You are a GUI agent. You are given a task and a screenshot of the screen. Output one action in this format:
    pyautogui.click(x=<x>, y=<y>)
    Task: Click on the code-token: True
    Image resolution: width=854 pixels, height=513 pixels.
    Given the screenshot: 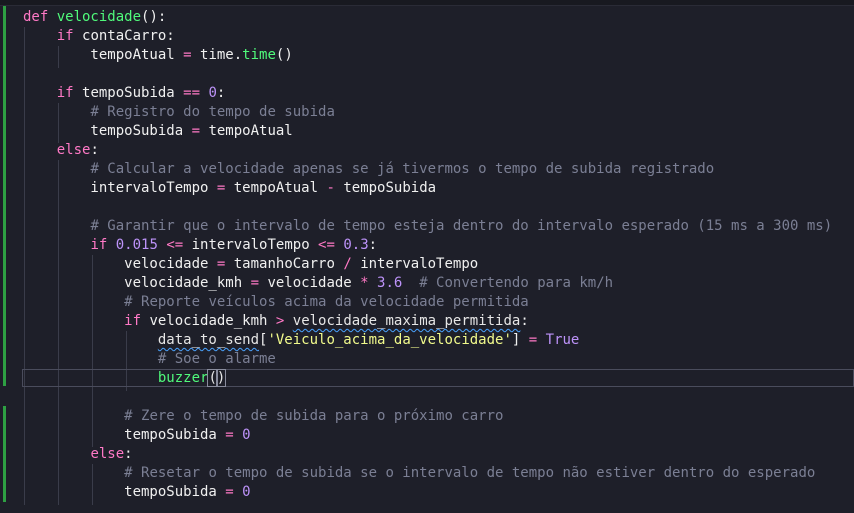 What is the action you would take?
    pyautogui.click(x=562, y=340)
    